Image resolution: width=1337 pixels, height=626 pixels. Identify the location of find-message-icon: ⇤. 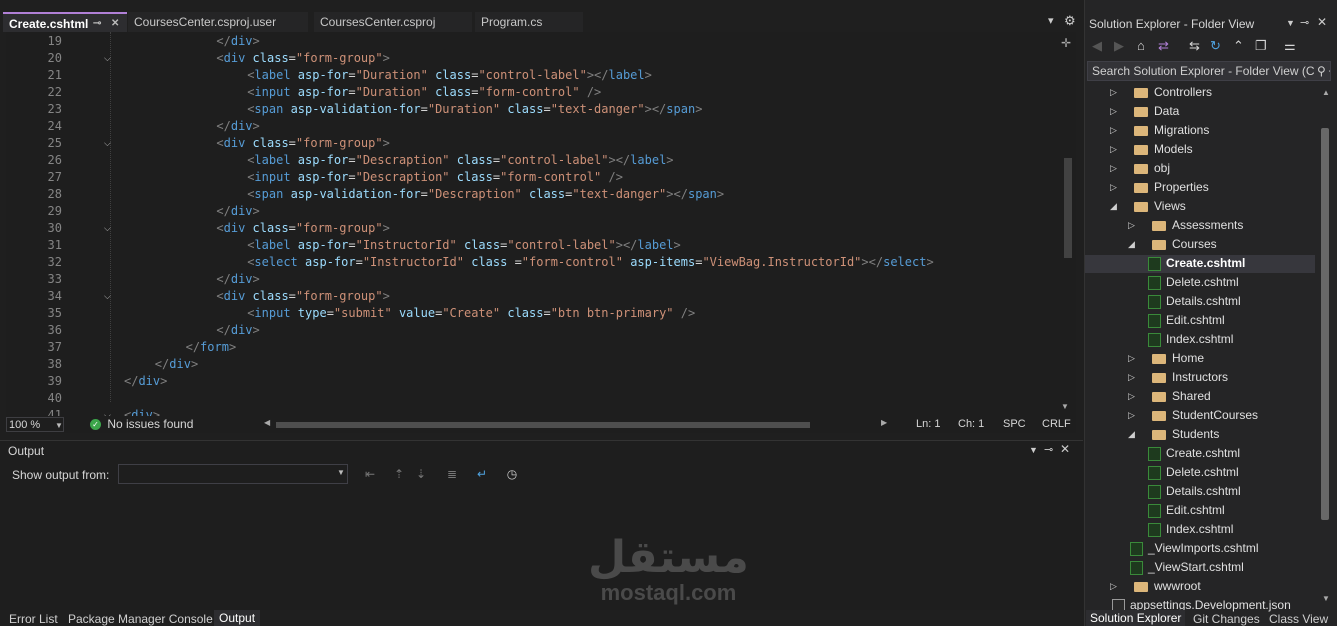
(370, 475).